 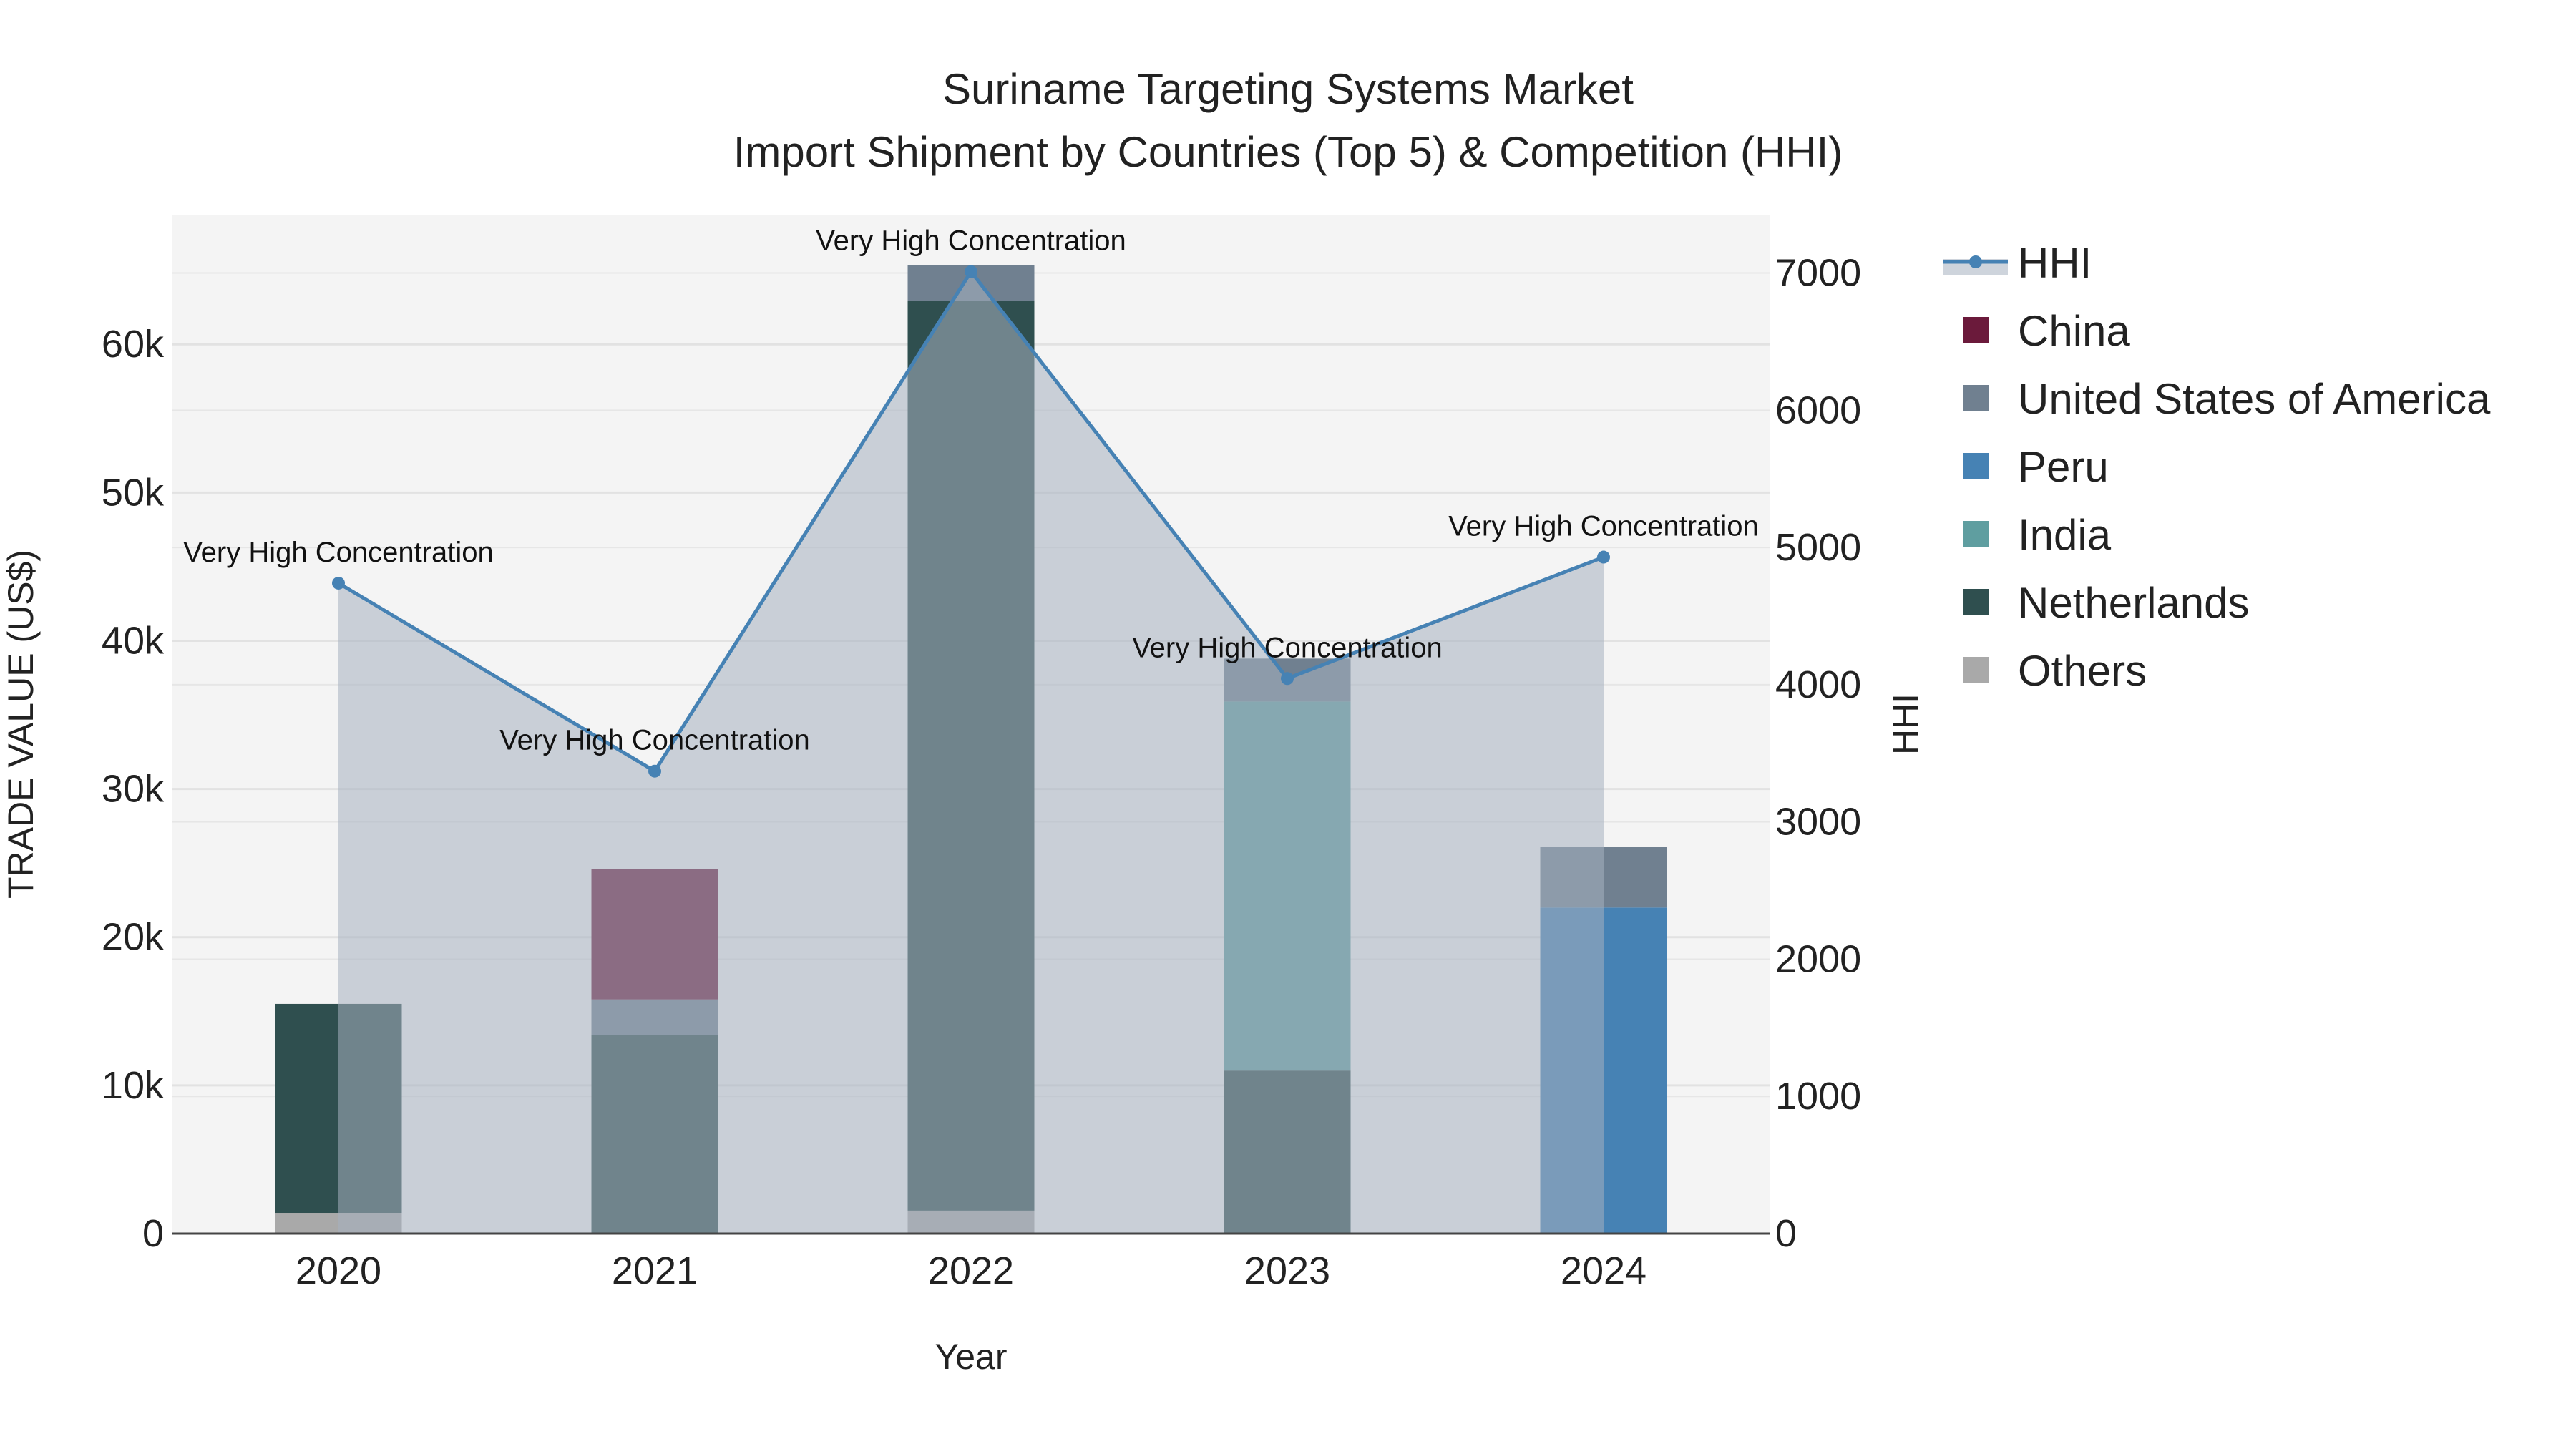 What do you see at coordinates (153, 1233) in the screenshot?
I see `y-tick-label: 0` at bounding box center [153, 1233].